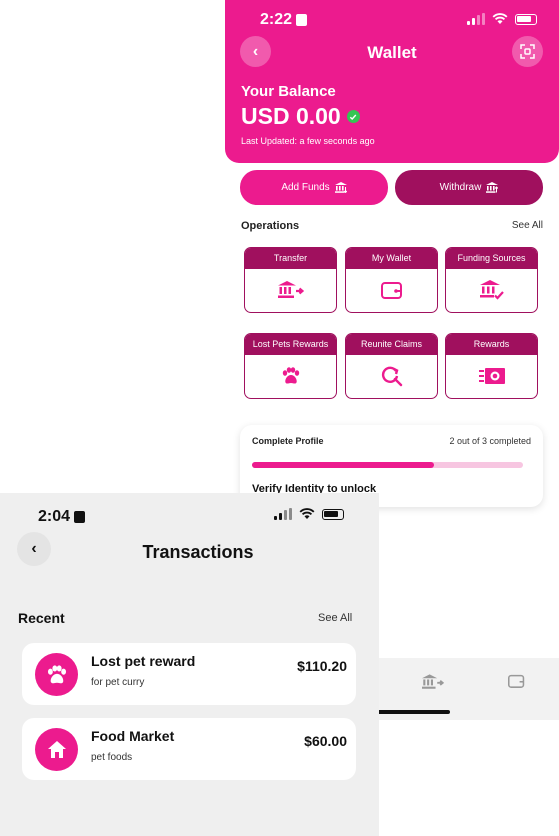 This screenshot has height=836, width=559. I want to click on transaction-amount: $110.20, so click(322, 666).